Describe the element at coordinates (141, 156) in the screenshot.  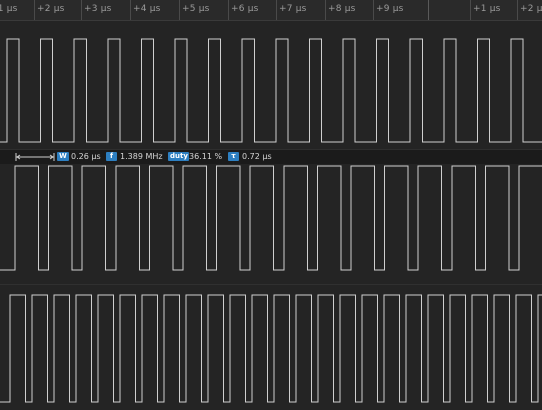
I see `frequency-value: 1.389 MHz` at that location.